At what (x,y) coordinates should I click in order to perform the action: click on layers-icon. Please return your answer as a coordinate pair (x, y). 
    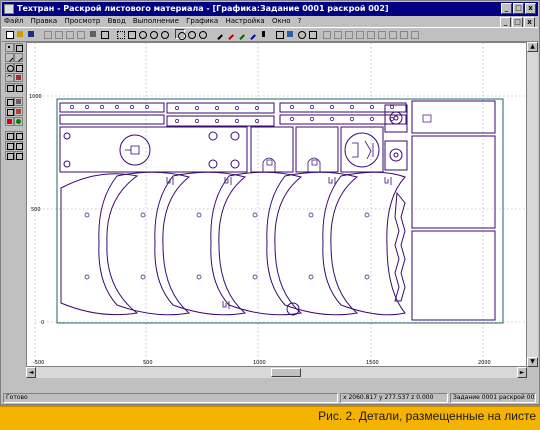
    Looking at the image, I should click on (290, 34).